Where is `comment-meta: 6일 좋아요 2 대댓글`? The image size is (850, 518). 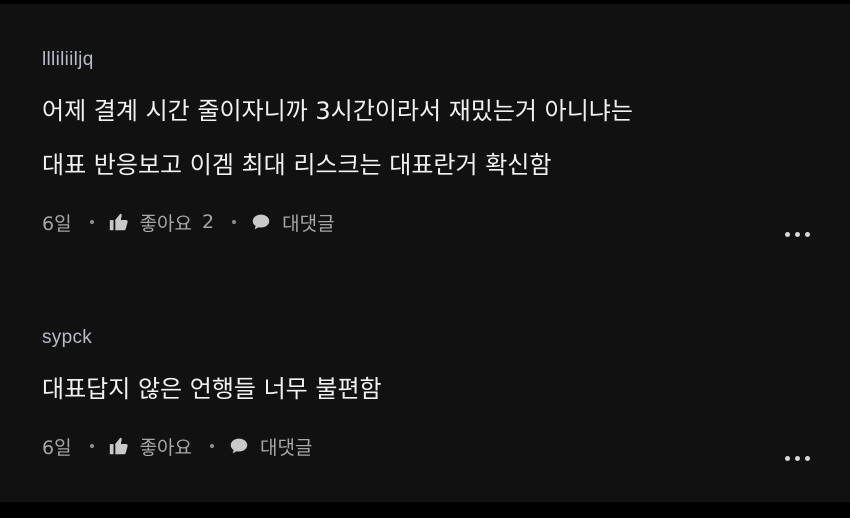
comment-meta: 6일 좋아요 2 대댓글 is located at coordinates (434, 222).